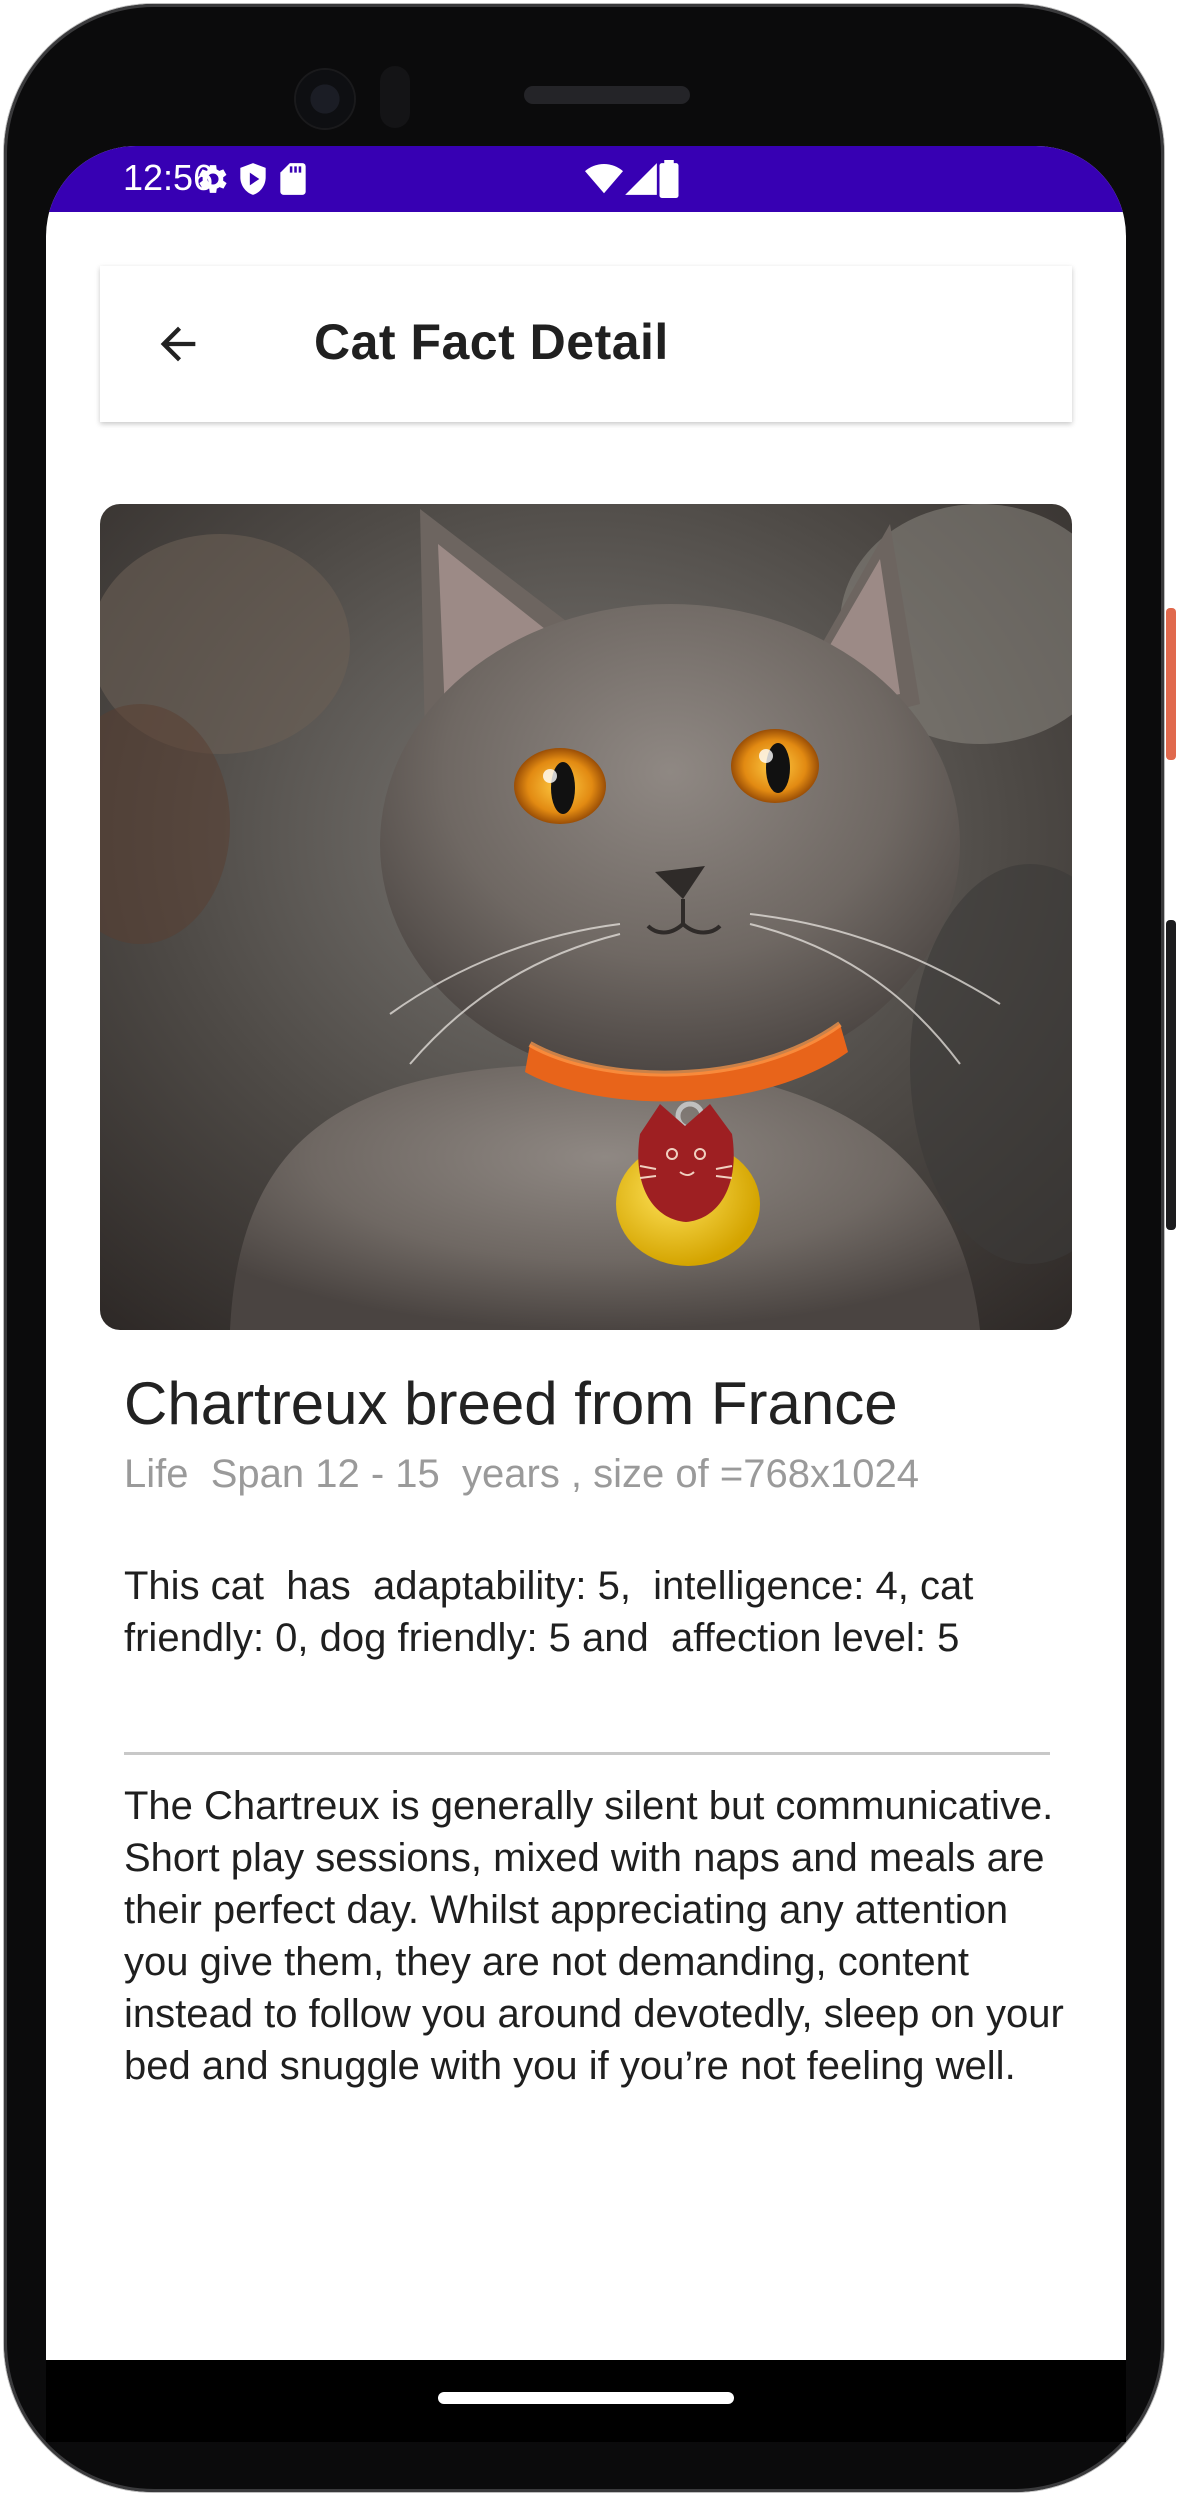  Describe the element at coordinates (604, 178) in the screenshot. I see `wifi-icon` at that location.